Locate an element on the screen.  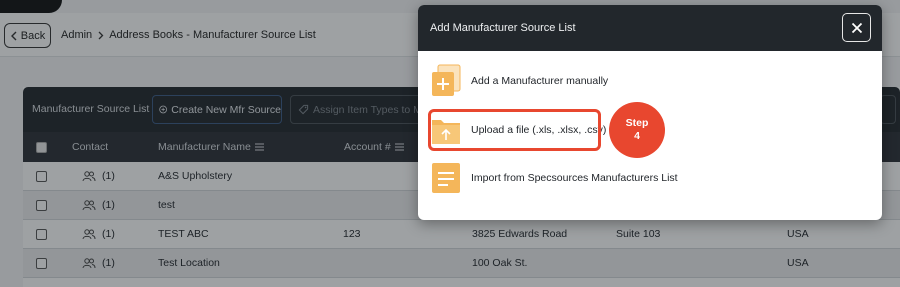
option-add-manually-label: Add a Manufacturer manually is located at coordinates (540, 81).